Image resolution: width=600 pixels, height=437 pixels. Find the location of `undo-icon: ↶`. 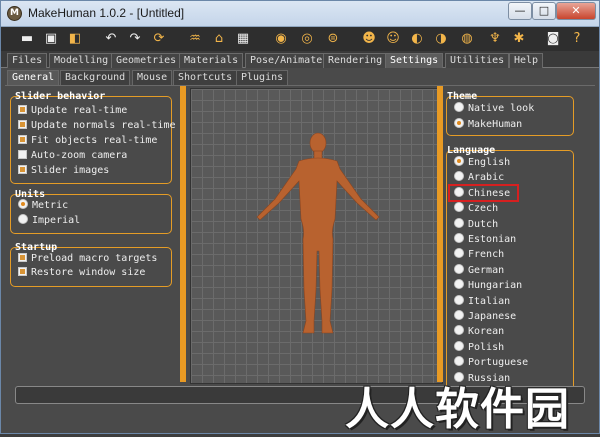

undo-icon: ↶ is located at coordinates (111, 39).